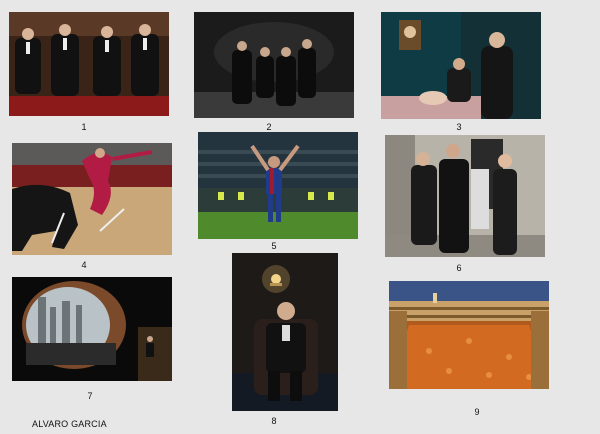 The width and height of the screenshot is (600, 434). What do you see at coordinates (269, 127) in the screenshot?
I see `photo-2-number: 2` at bounding box center [269, 127].